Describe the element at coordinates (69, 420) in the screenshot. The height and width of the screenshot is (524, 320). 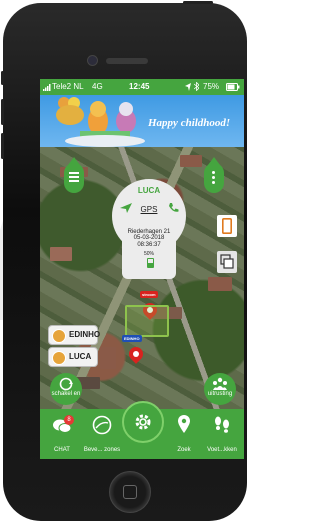
I see `chat-badge: 8` at that location.